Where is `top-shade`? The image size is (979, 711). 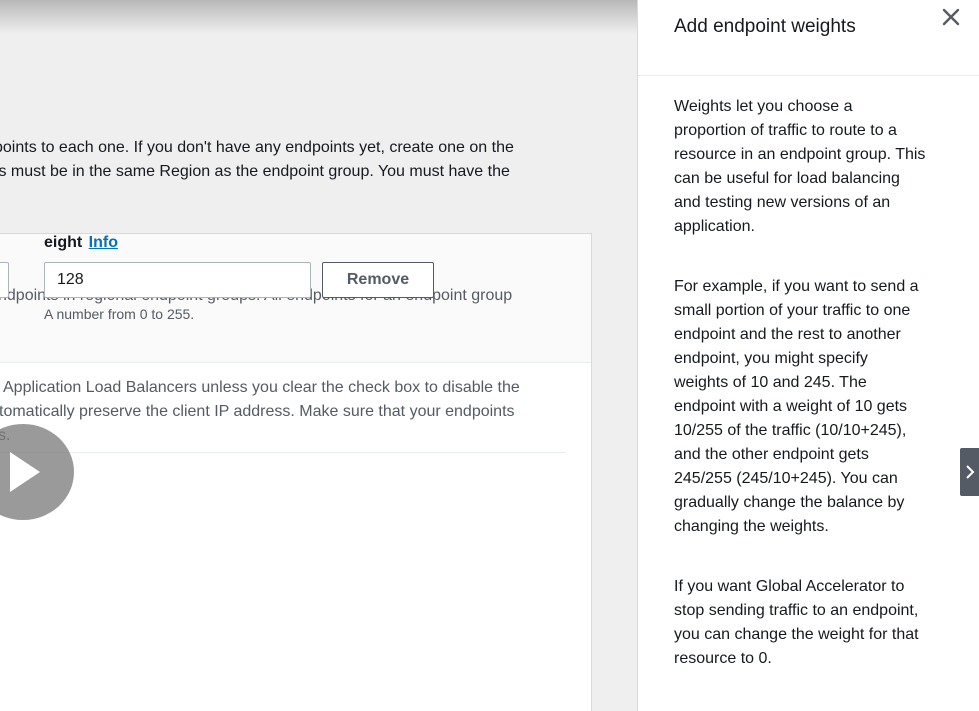 top-shade is located at coordinates (318, 17).